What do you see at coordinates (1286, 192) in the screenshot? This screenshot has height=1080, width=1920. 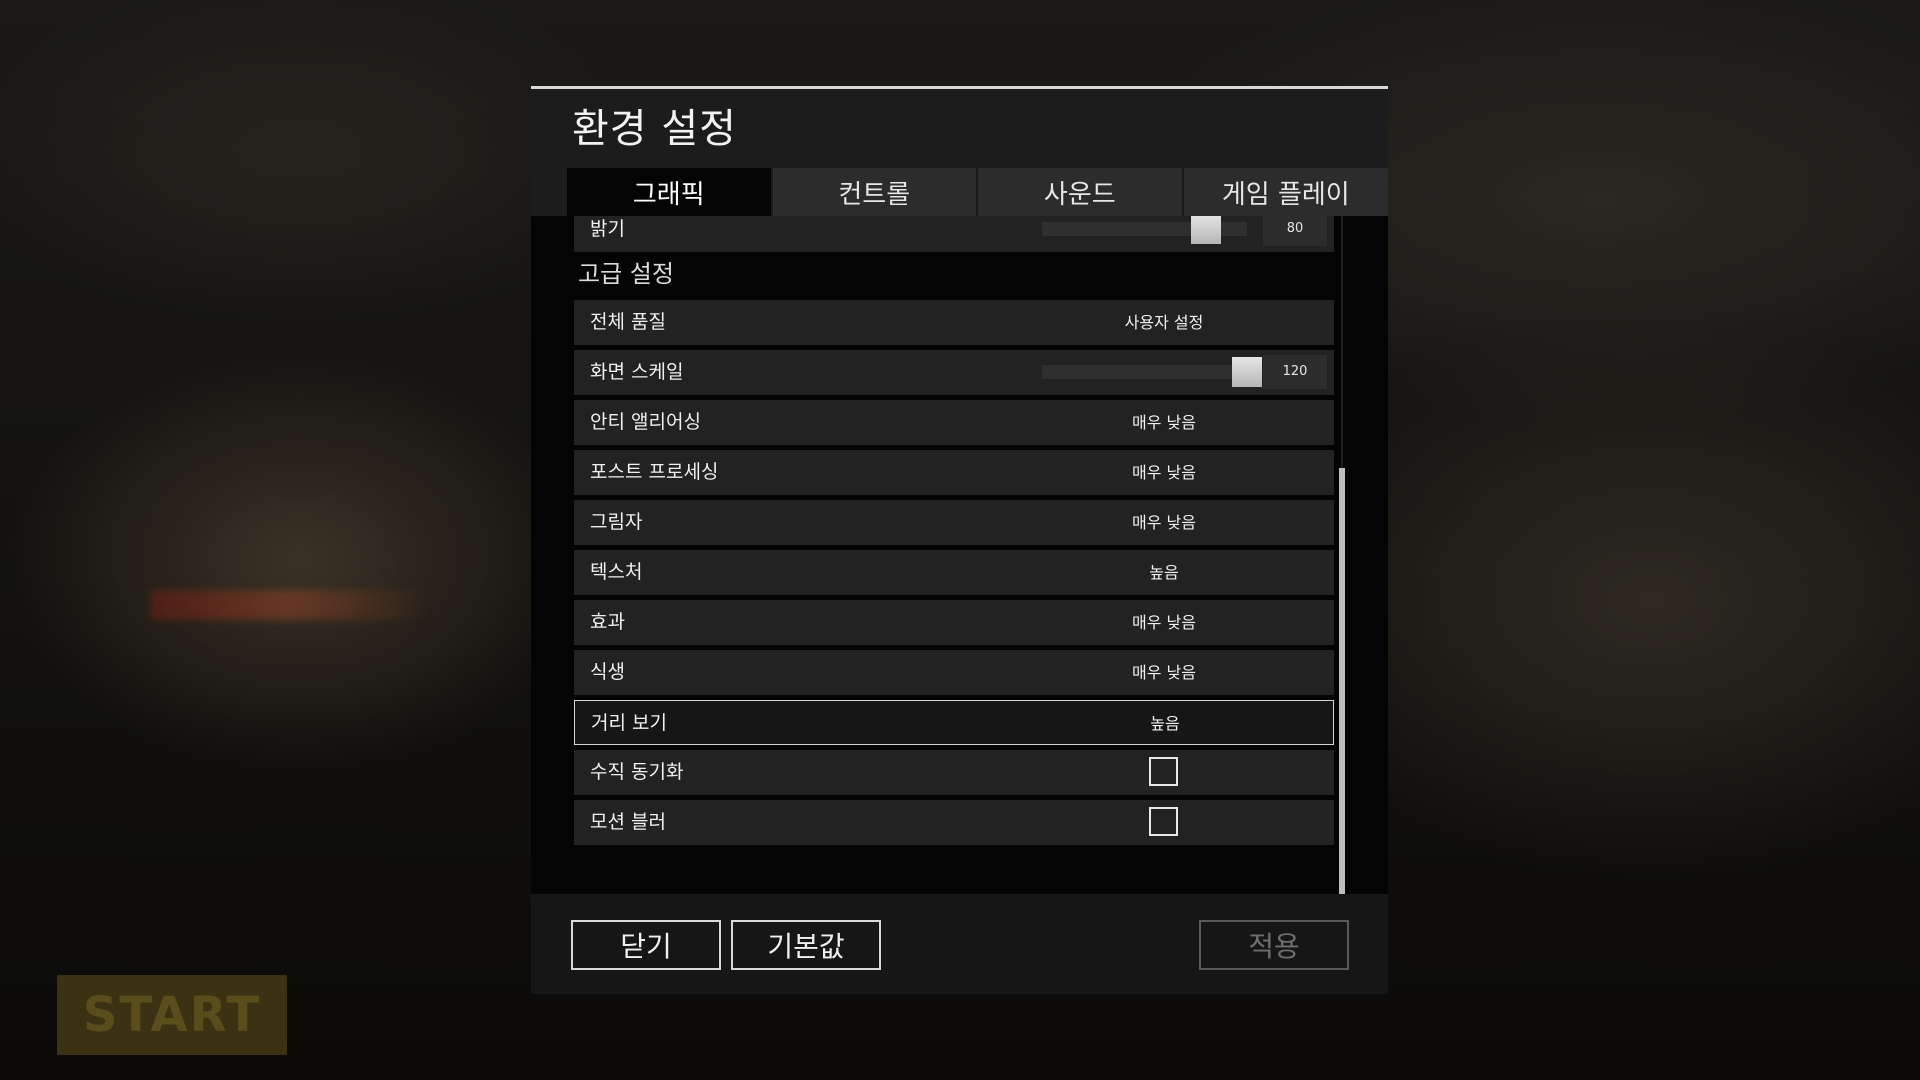 I see `tab-gameplay: 게임 플레이` at bounding box center [1286, 192].